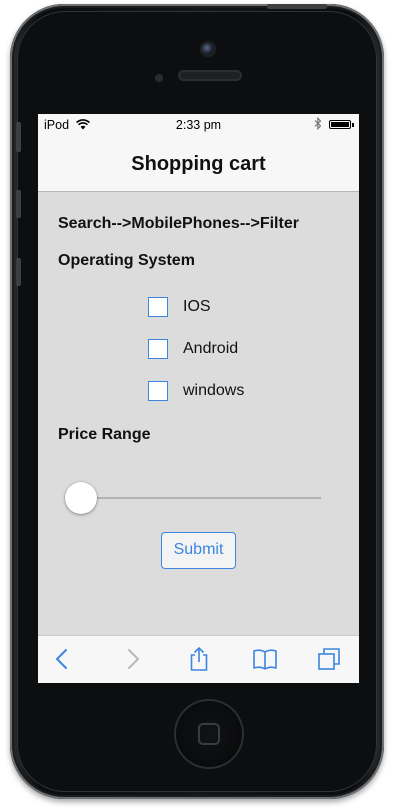 This screenshot has height=811, width=406. I want to click on navigation-bar: Shopping cart, so click(198, 164).